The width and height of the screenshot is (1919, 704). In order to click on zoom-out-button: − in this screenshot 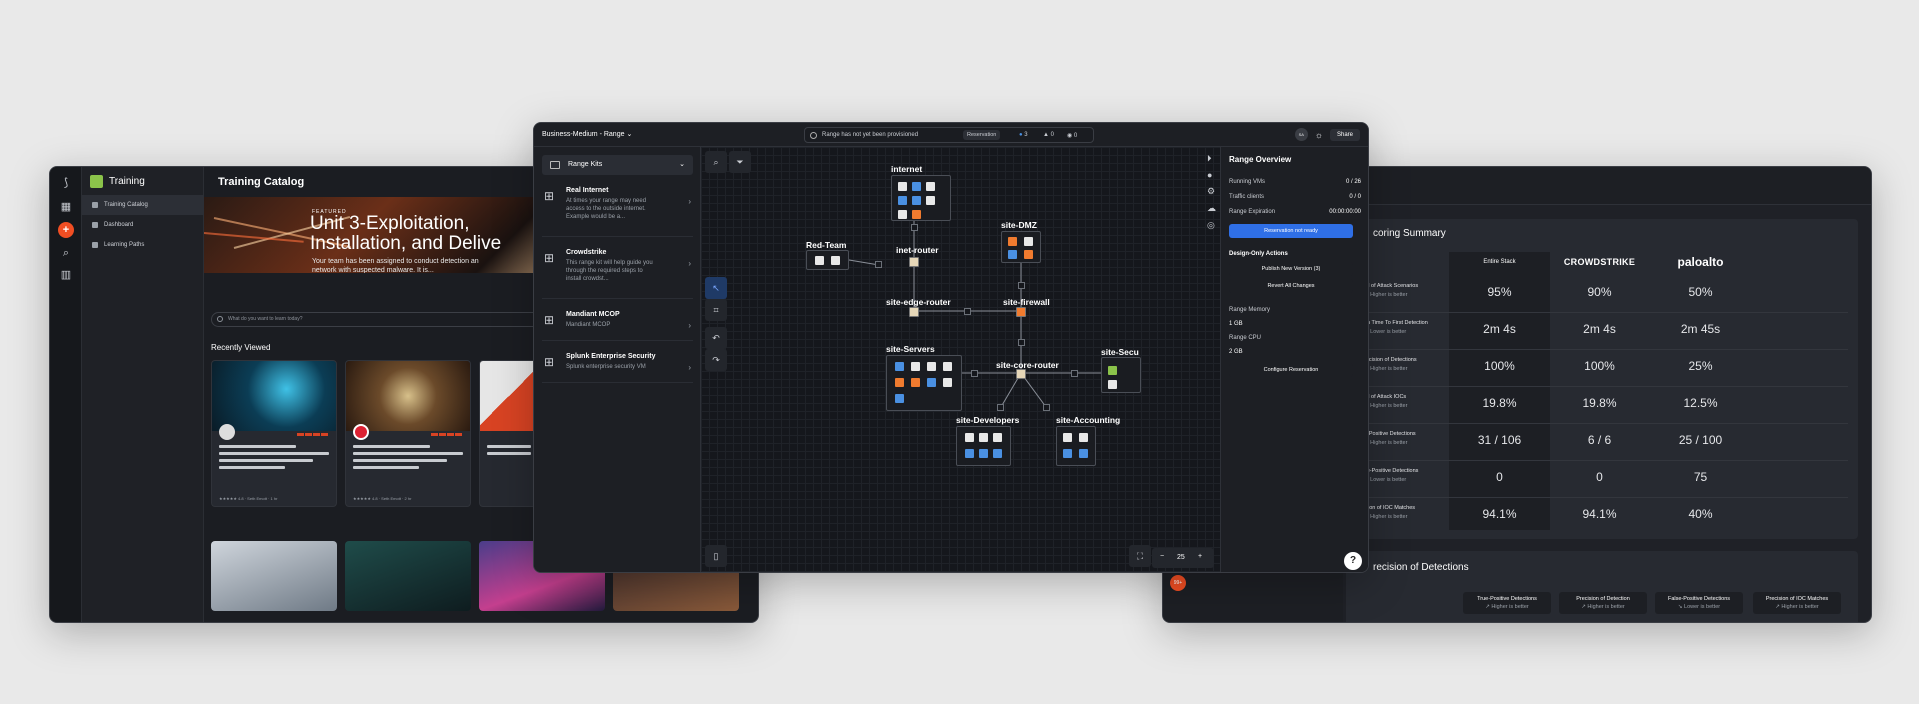, I will do `click(1162, 556)`.